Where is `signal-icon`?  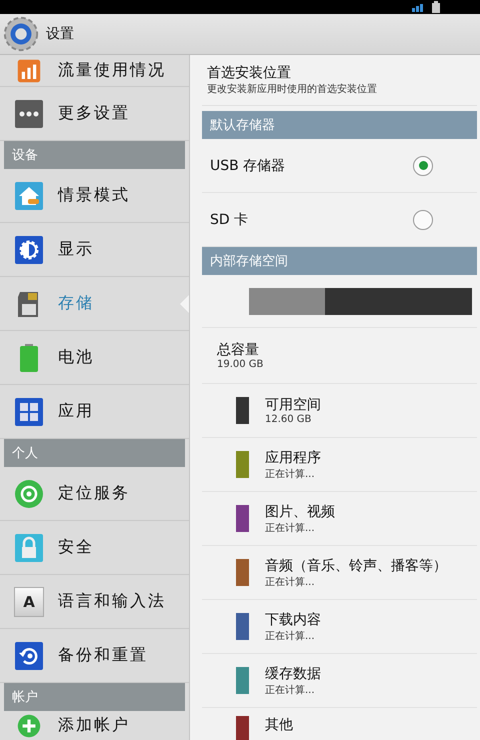
signal-icon is located at coordinates (419, 7).